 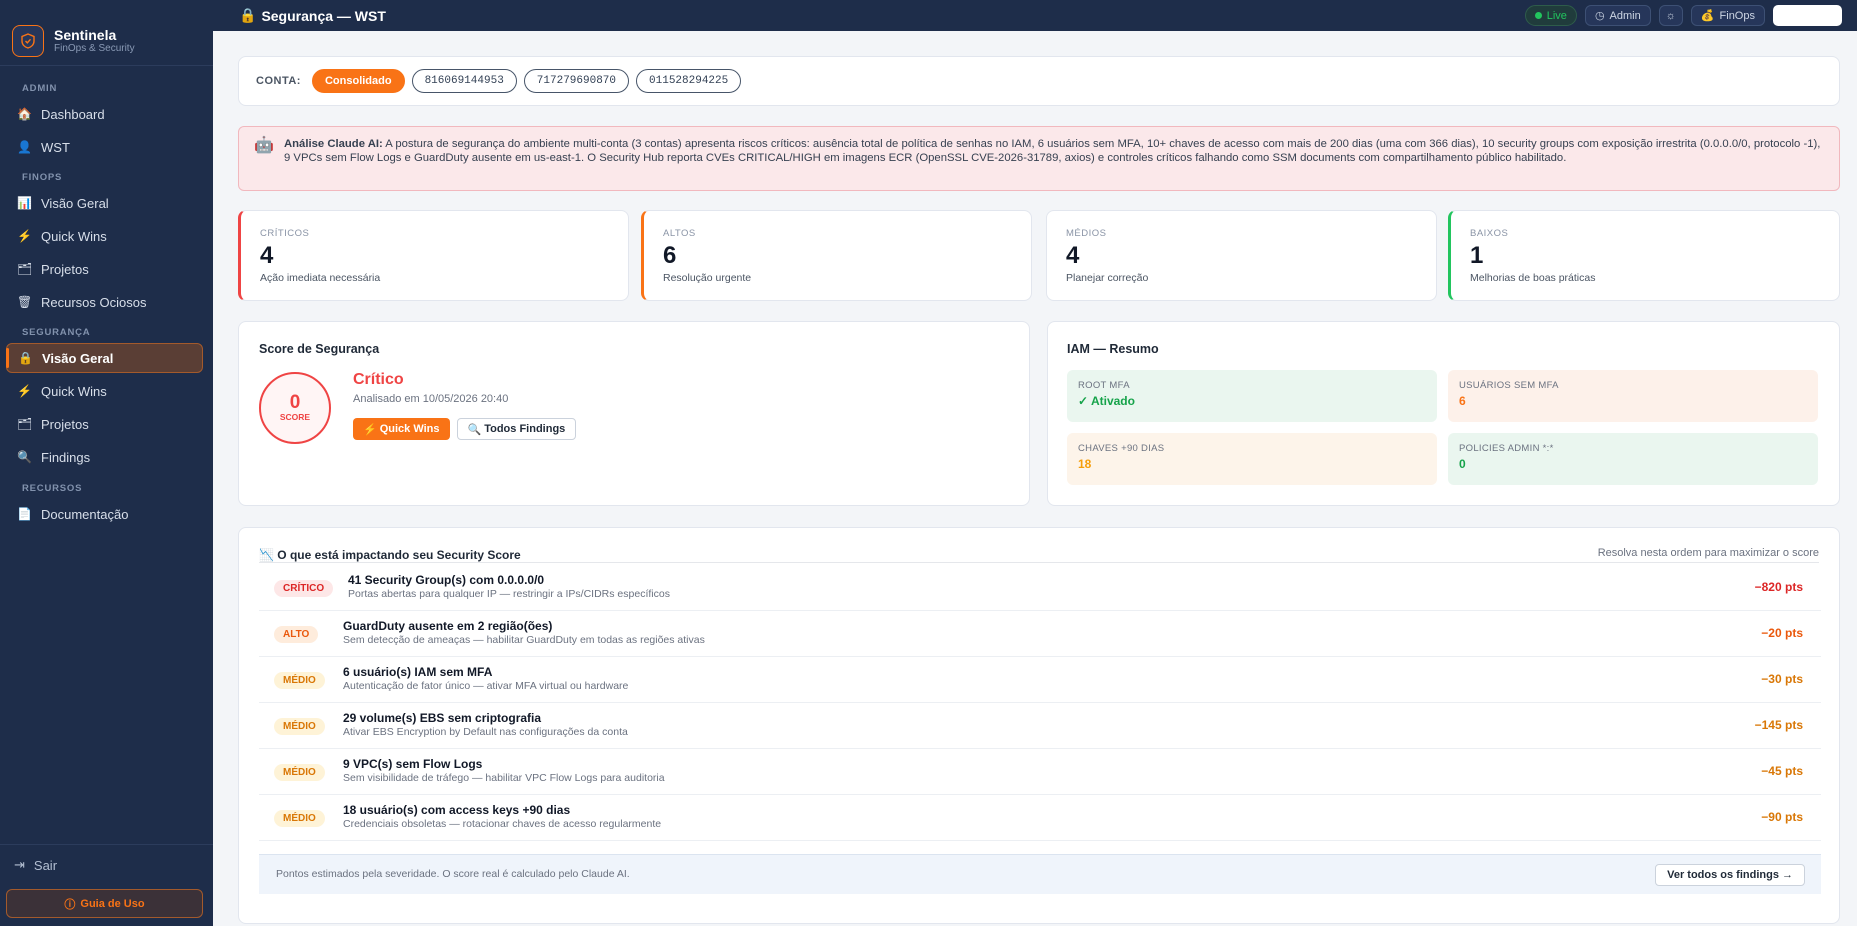 What do you see at coordinates (104, 424) in the screenshot?
I see `sidebar-item-security-projects: 🗂 Projetos` at bounding box center [104, 424].